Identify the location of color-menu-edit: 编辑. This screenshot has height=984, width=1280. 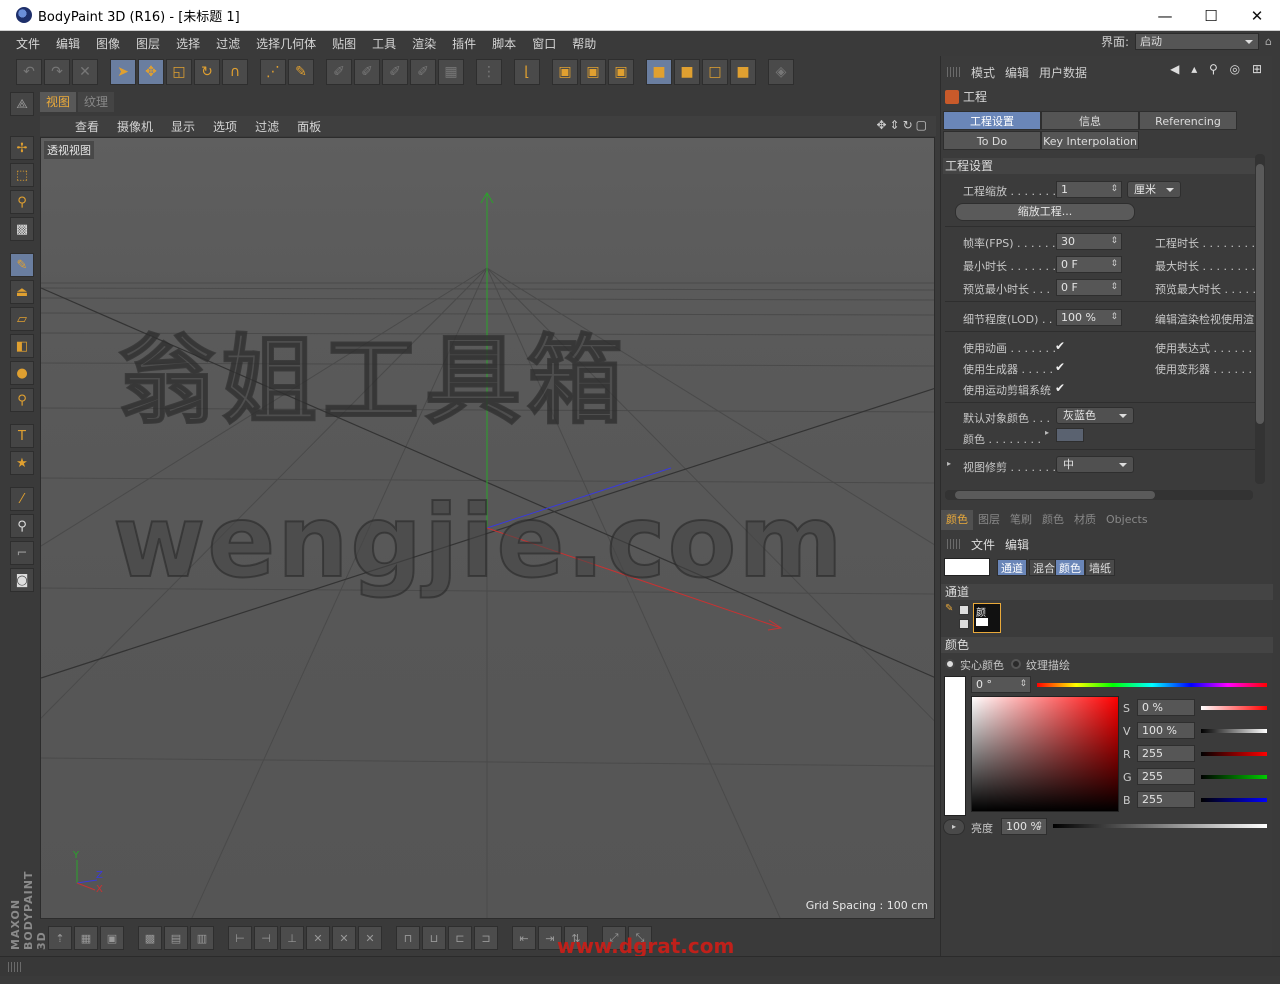
(1017, 544).